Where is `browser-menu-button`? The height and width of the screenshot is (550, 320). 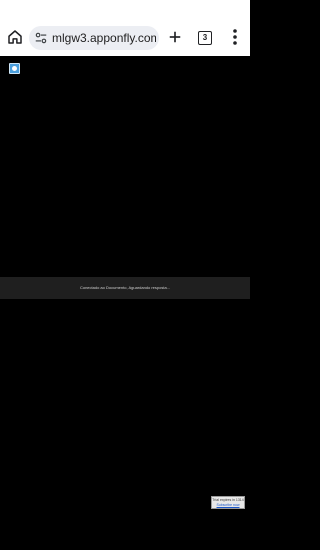
browser-menu-button is located at coordinates (235, 37).